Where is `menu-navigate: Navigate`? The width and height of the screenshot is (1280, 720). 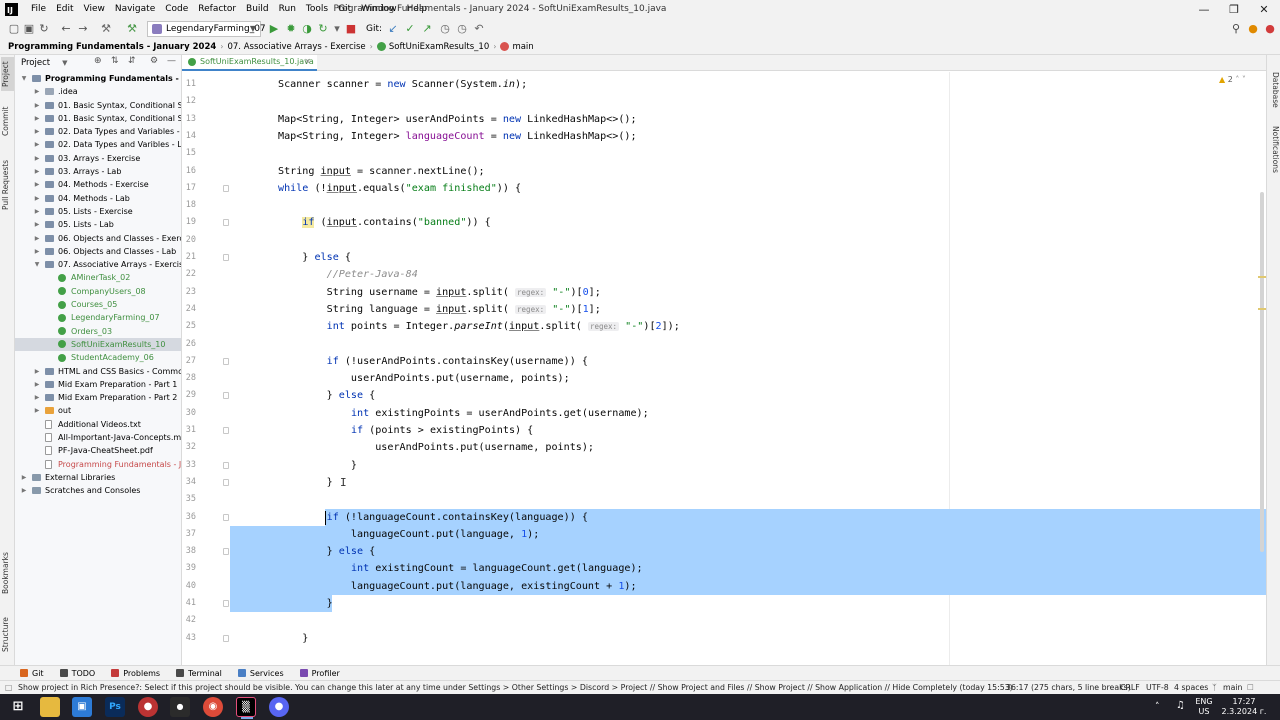 menu-navigate: Navigate is located at coordinates (135, 9).